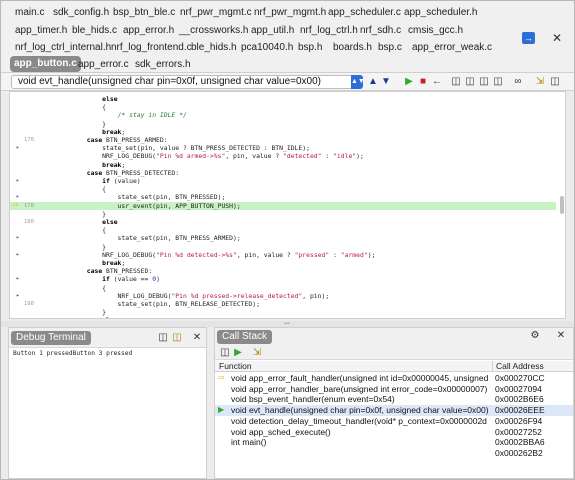 The width and height of the screenshot is (575, 480). I want to click on arrow-down-icon: ▼, so click(386, 82).